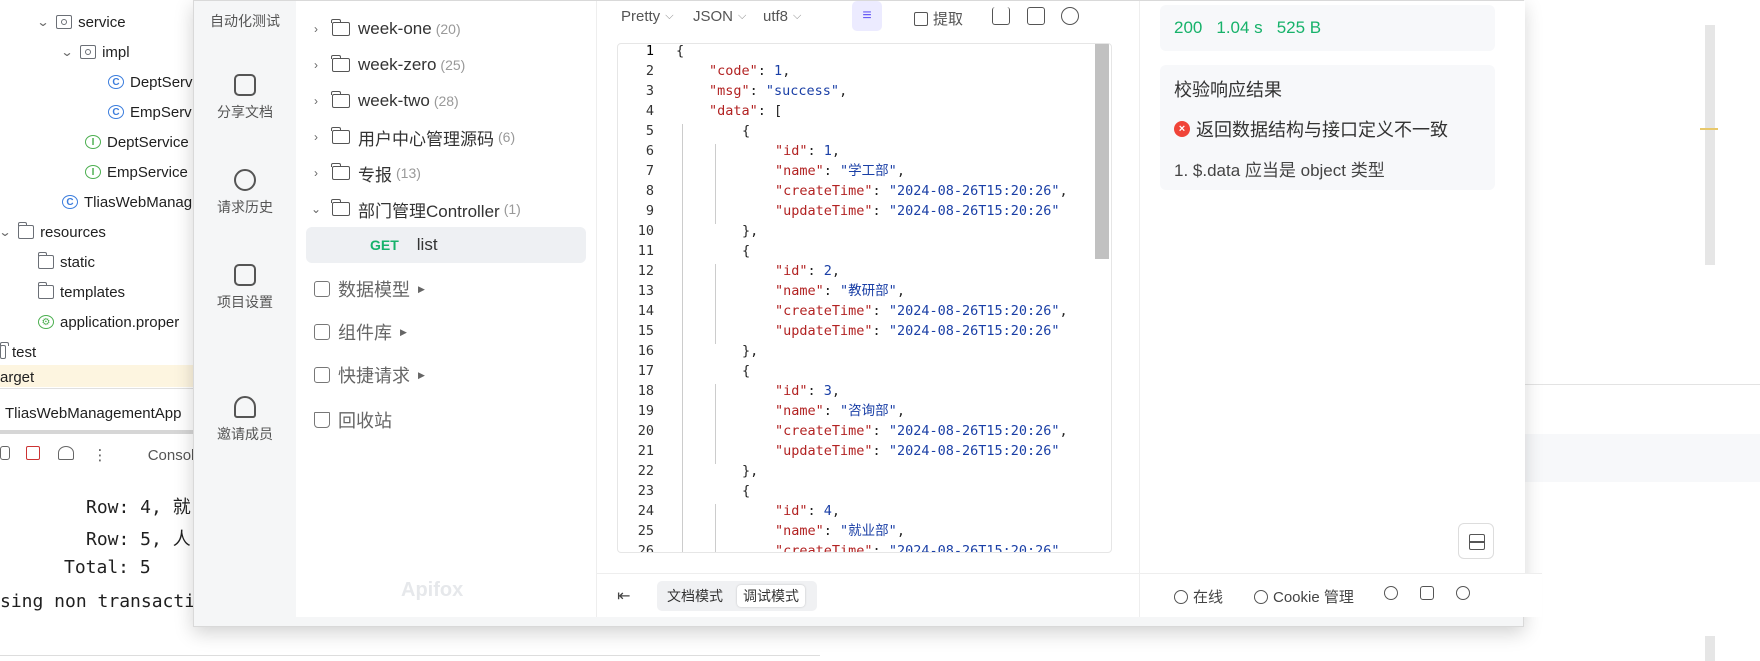 The width and height of the screenshot is (1760, 661). What do you see at coordinates (33, 453) in the screenshot?
I see `exit-icon` at bounding box center [33, 453].